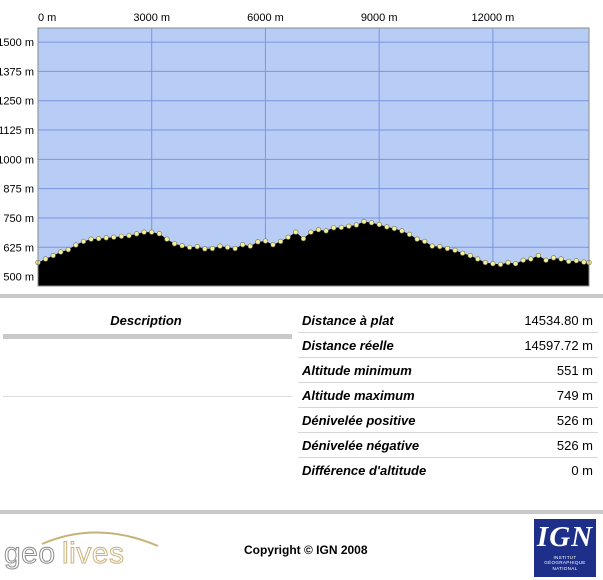  Describe the element at coordinates (565, 537) in the screenshot. I see `ign-logo-text: IGN` at that location.